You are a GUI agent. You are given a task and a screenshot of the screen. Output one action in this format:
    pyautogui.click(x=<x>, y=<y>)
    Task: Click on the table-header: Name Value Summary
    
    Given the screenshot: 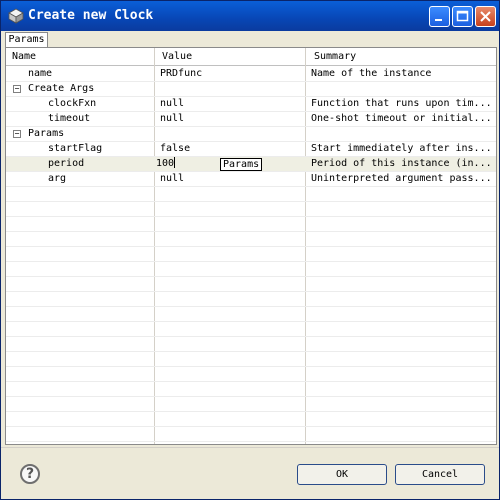 What is the action you would take?
    pyautogui.click(x=251, y=57)
    